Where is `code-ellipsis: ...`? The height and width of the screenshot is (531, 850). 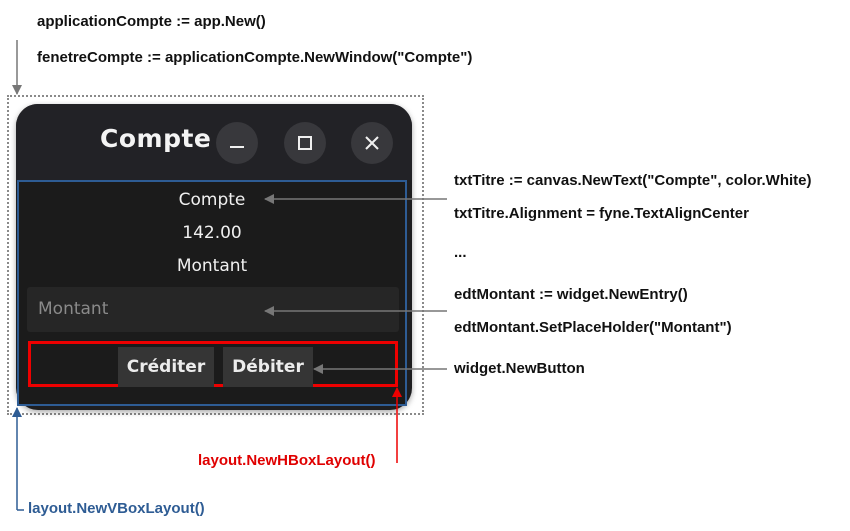 code-ellipsis: ... is located at coordinates (460, 252).